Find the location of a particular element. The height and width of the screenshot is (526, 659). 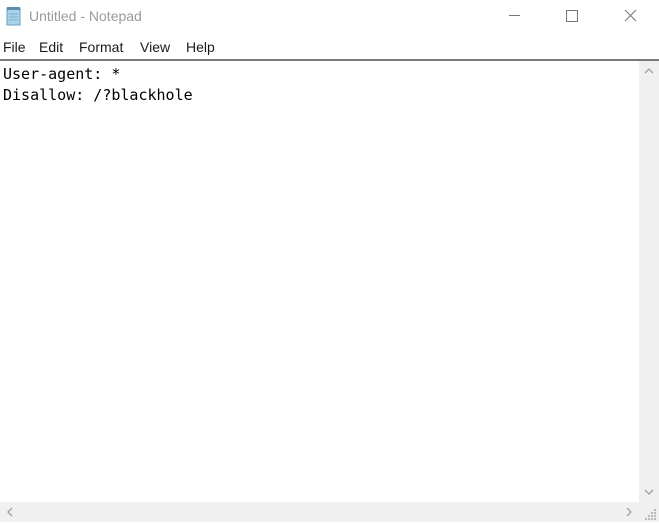

notepad-icon is located at coordinates (13, 16).